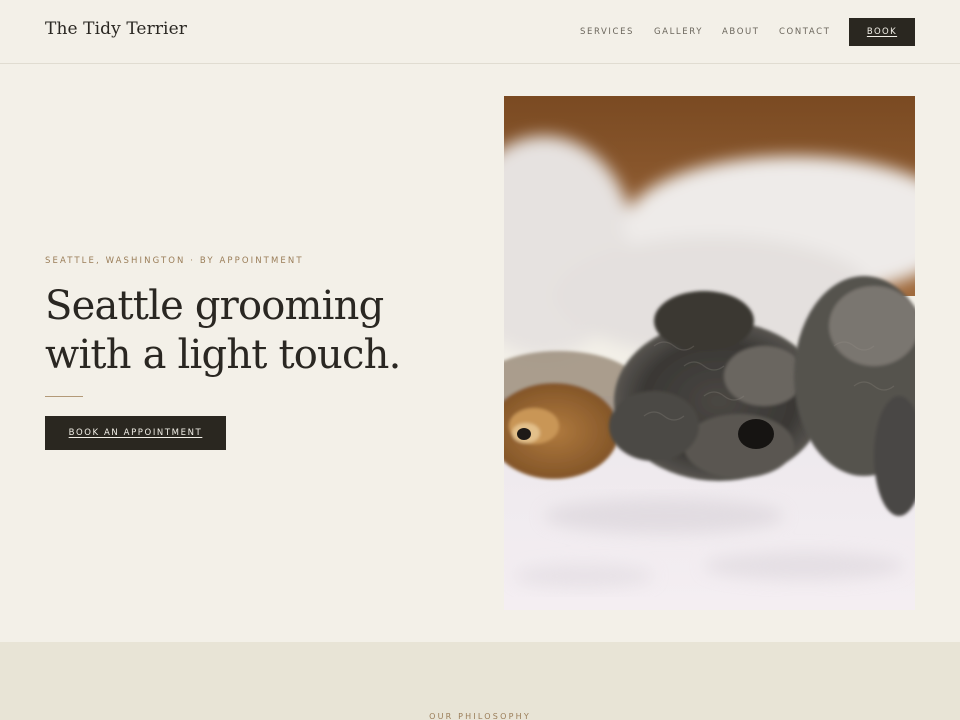 The image size is (960, 720). What do you see at coordinates (135, 433) in the screenshot?
I see `book-appointment-button: BOOK AN APPOINTMENT` at bounding box center [135, 433].